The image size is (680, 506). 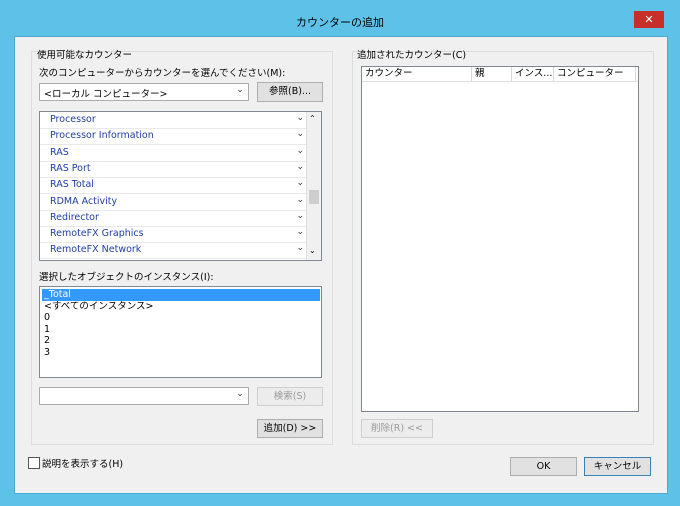 I want to click on computer-value: <ローカル コンピューター>, so click(x=106, y=94).